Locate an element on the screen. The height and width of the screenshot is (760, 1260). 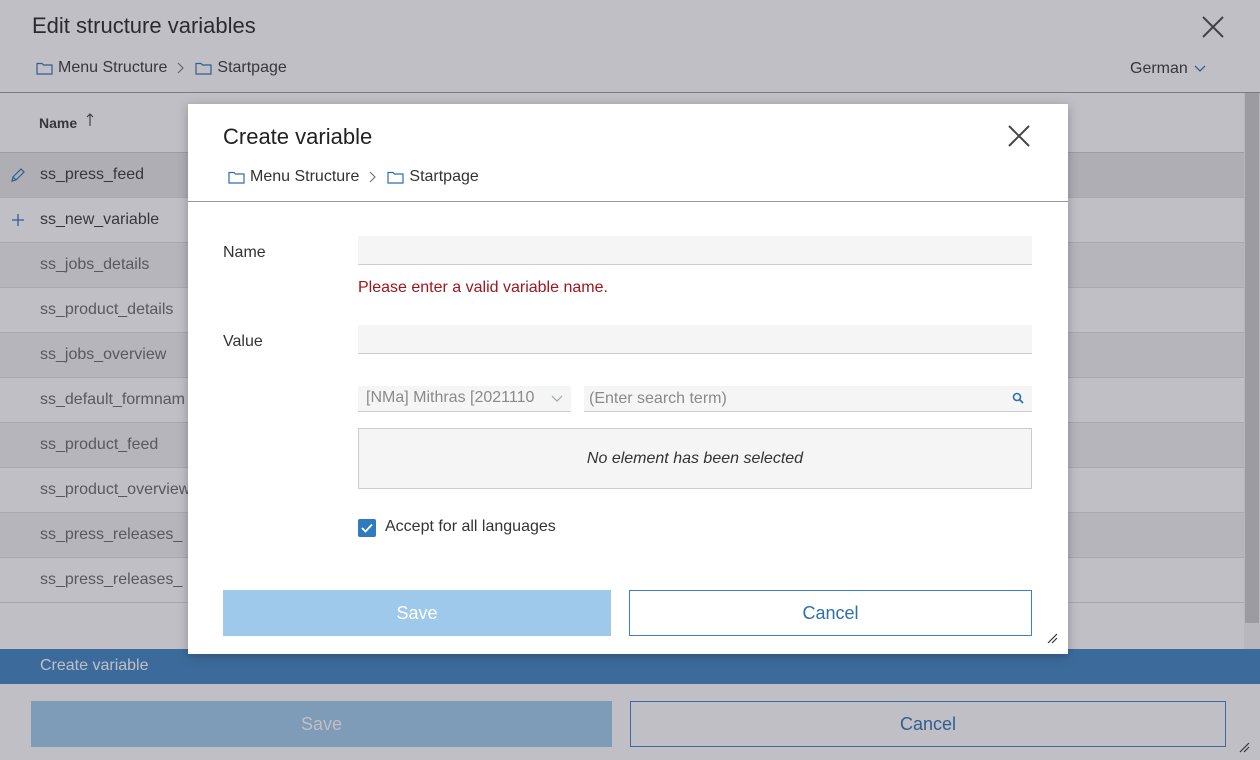
save-button: Save is located at coordinates (417, 613).